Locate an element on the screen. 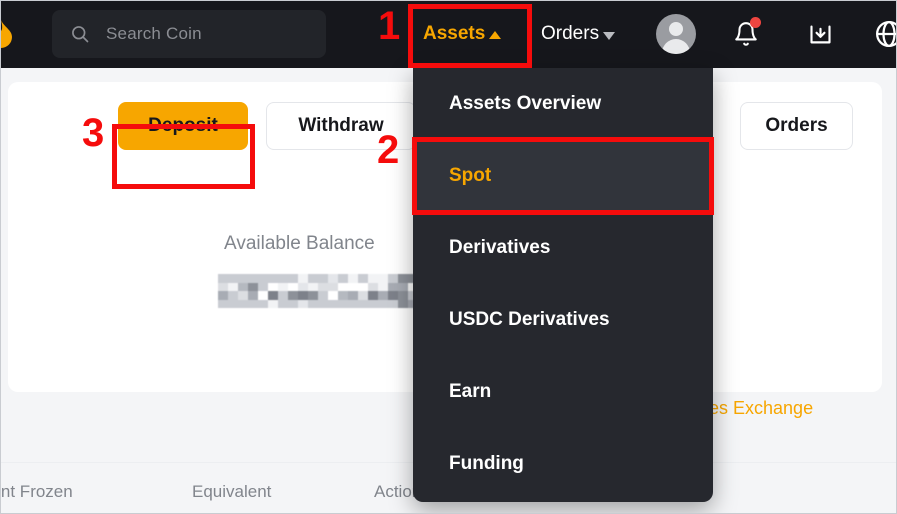 The height and width of the screenshot is (514, 897). notification-badge-dot is located at coordinates (755, 22).